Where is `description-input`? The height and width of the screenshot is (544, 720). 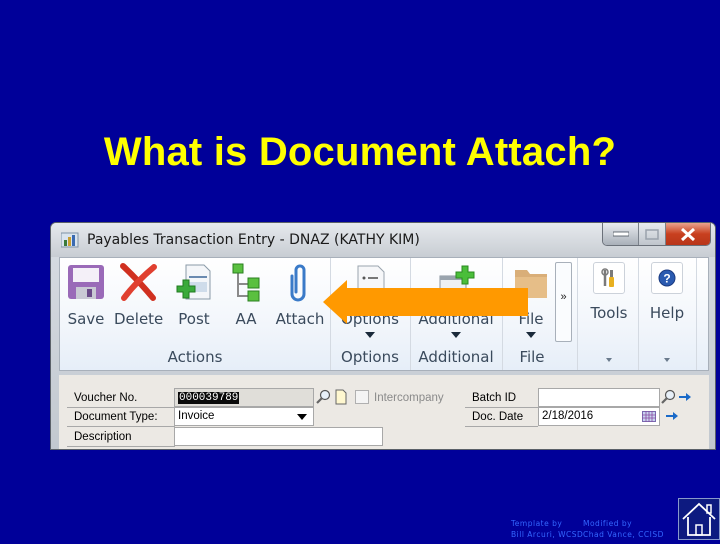
description-input is located at coordinates (278, 436).